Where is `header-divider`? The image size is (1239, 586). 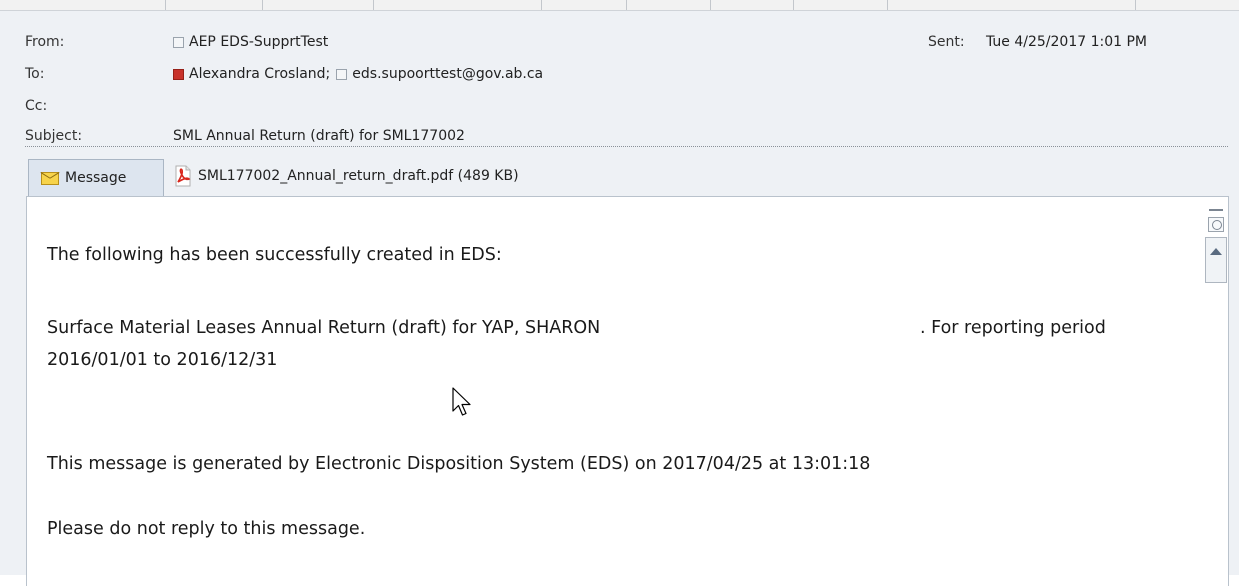
header-divider is located at coordinates (626, 146).